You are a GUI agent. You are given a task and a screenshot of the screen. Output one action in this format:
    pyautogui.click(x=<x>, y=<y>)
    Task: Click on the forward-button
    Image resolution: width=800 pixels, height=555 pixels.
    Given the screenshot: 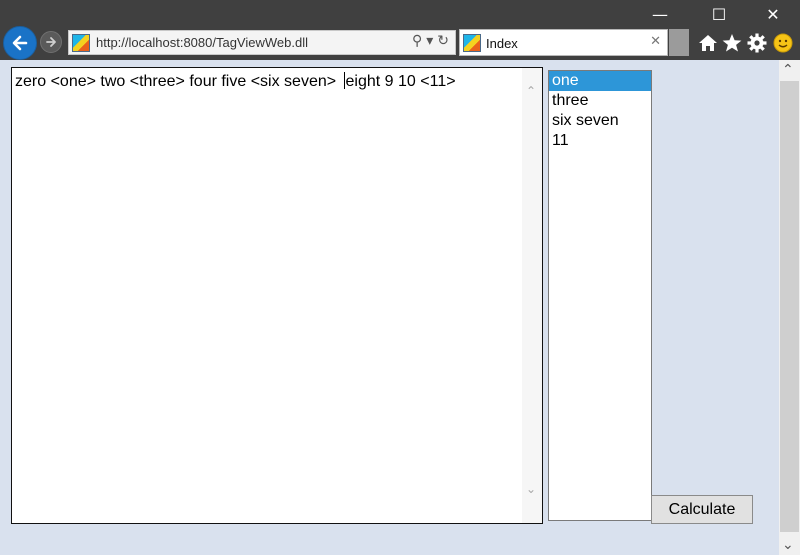 What is the action you would take?
    pyautogui.click(x=51, y=42)
    